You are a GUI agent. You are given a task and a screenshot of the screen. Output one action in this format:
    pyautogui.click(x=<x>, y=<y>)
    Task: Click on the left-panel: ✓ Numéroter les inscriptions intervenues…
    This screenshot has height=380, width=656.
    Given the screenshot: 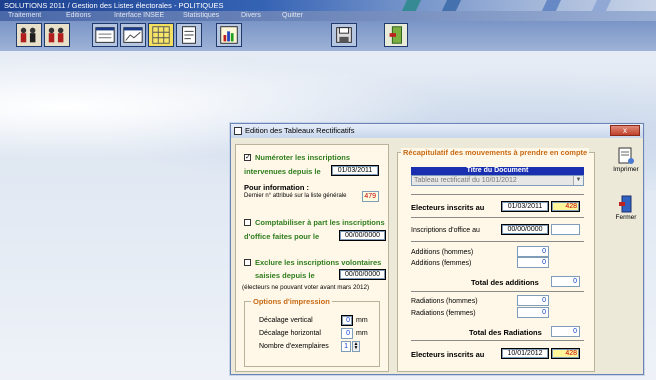 What is the action you would take?
    pyautogui.click(x=312, y=258)
    